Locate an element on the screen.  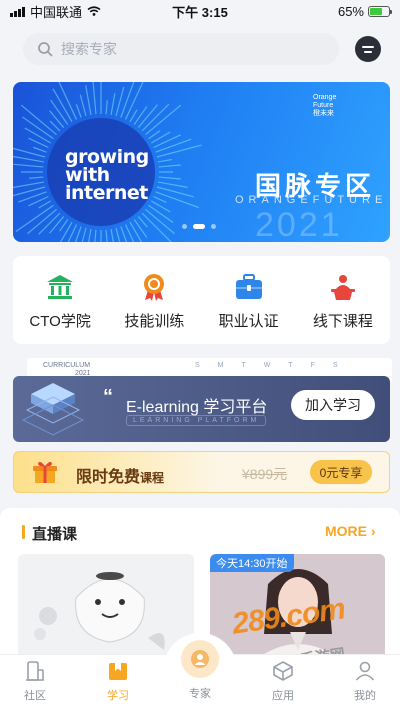
elearning-subtitle: LEARNING PLATFORM is located at coordinates (196, 420).